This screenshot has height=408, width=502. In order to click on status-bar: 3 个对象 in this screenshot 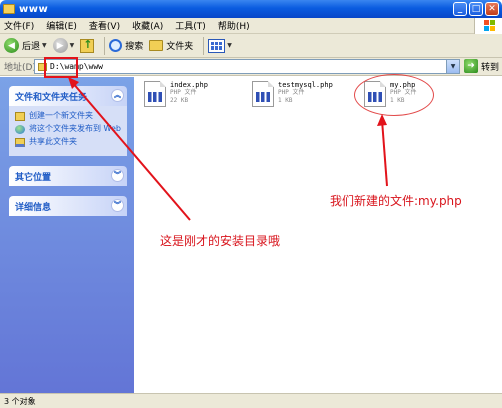, I will do `click(251, 400)`.